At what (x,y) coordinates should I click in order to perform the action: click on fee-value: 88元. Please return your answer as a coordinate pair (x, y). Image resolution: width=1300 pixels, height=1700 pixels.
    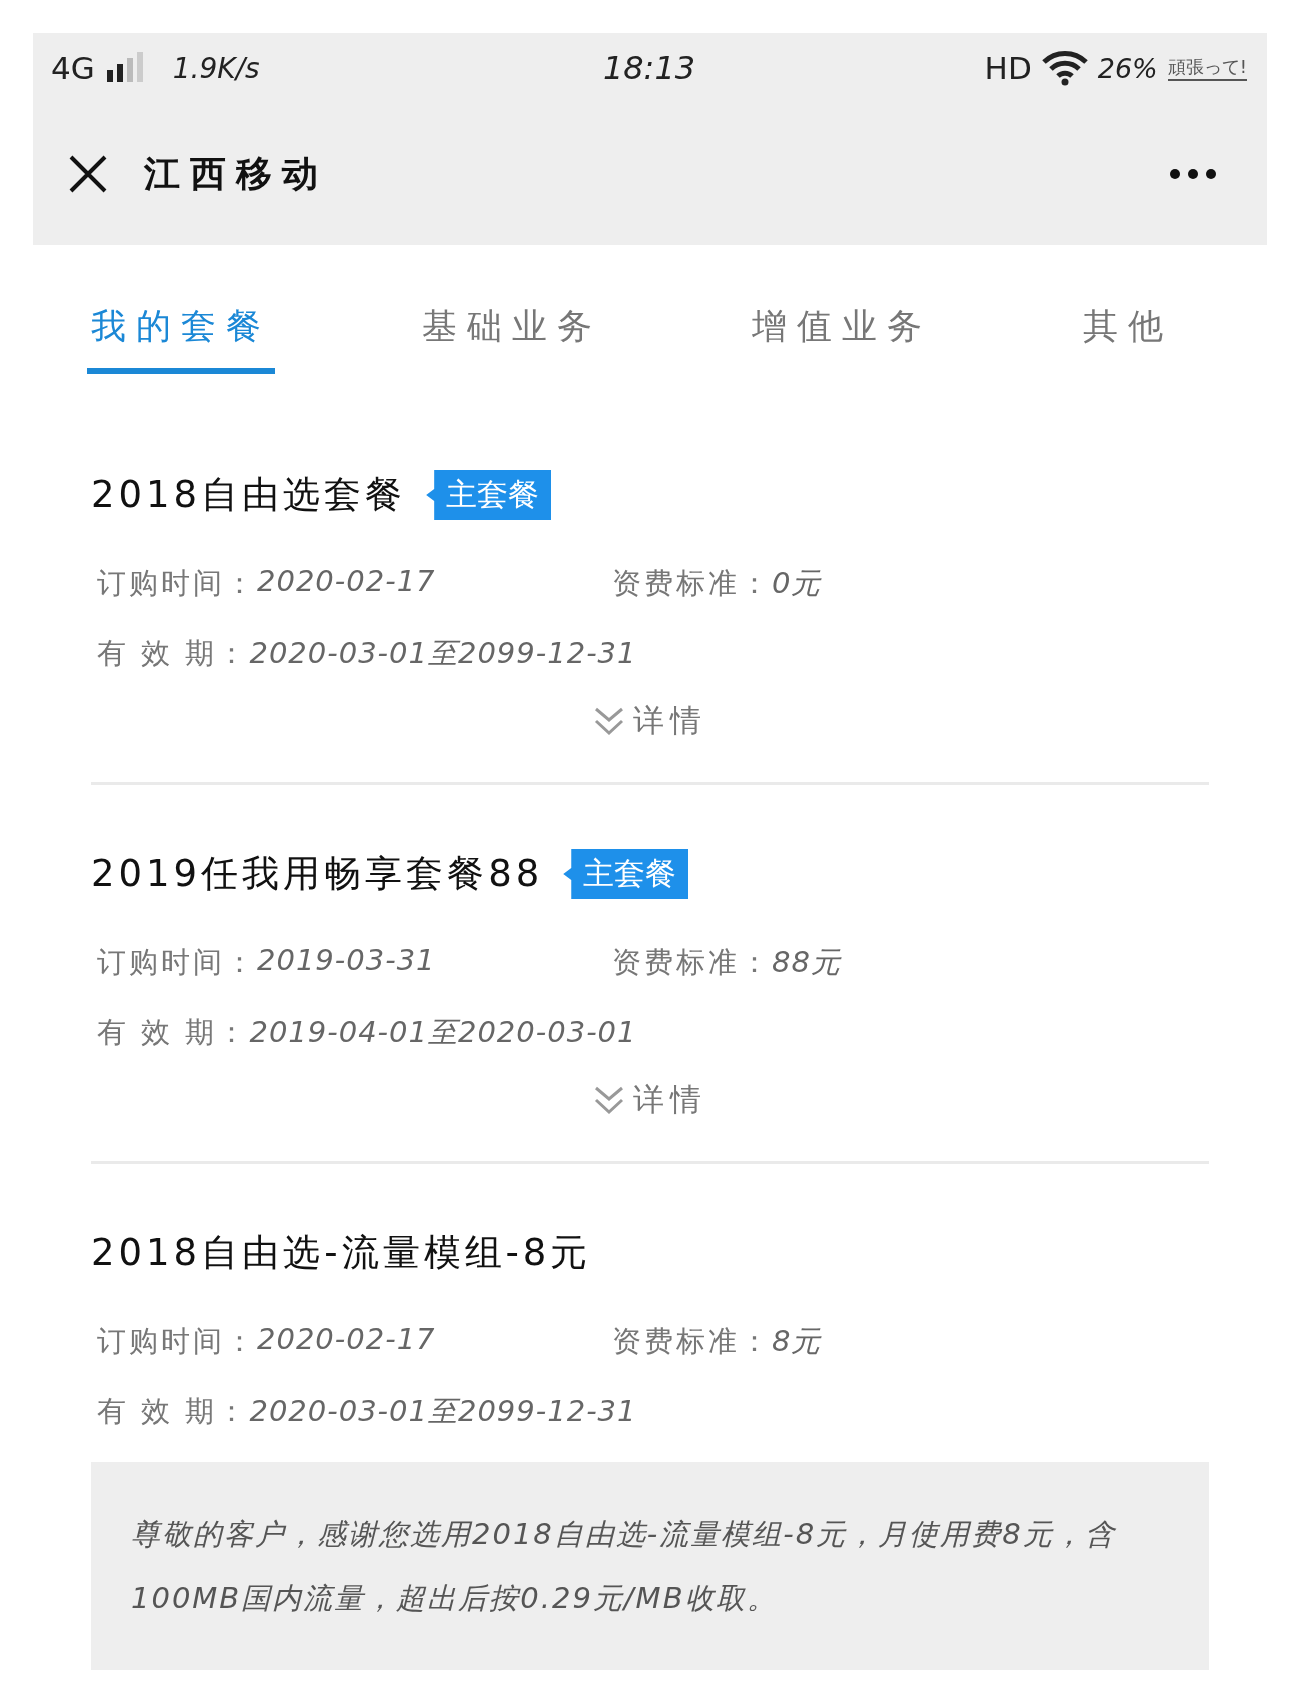
    Looking at the image, I should click on (806, 962).